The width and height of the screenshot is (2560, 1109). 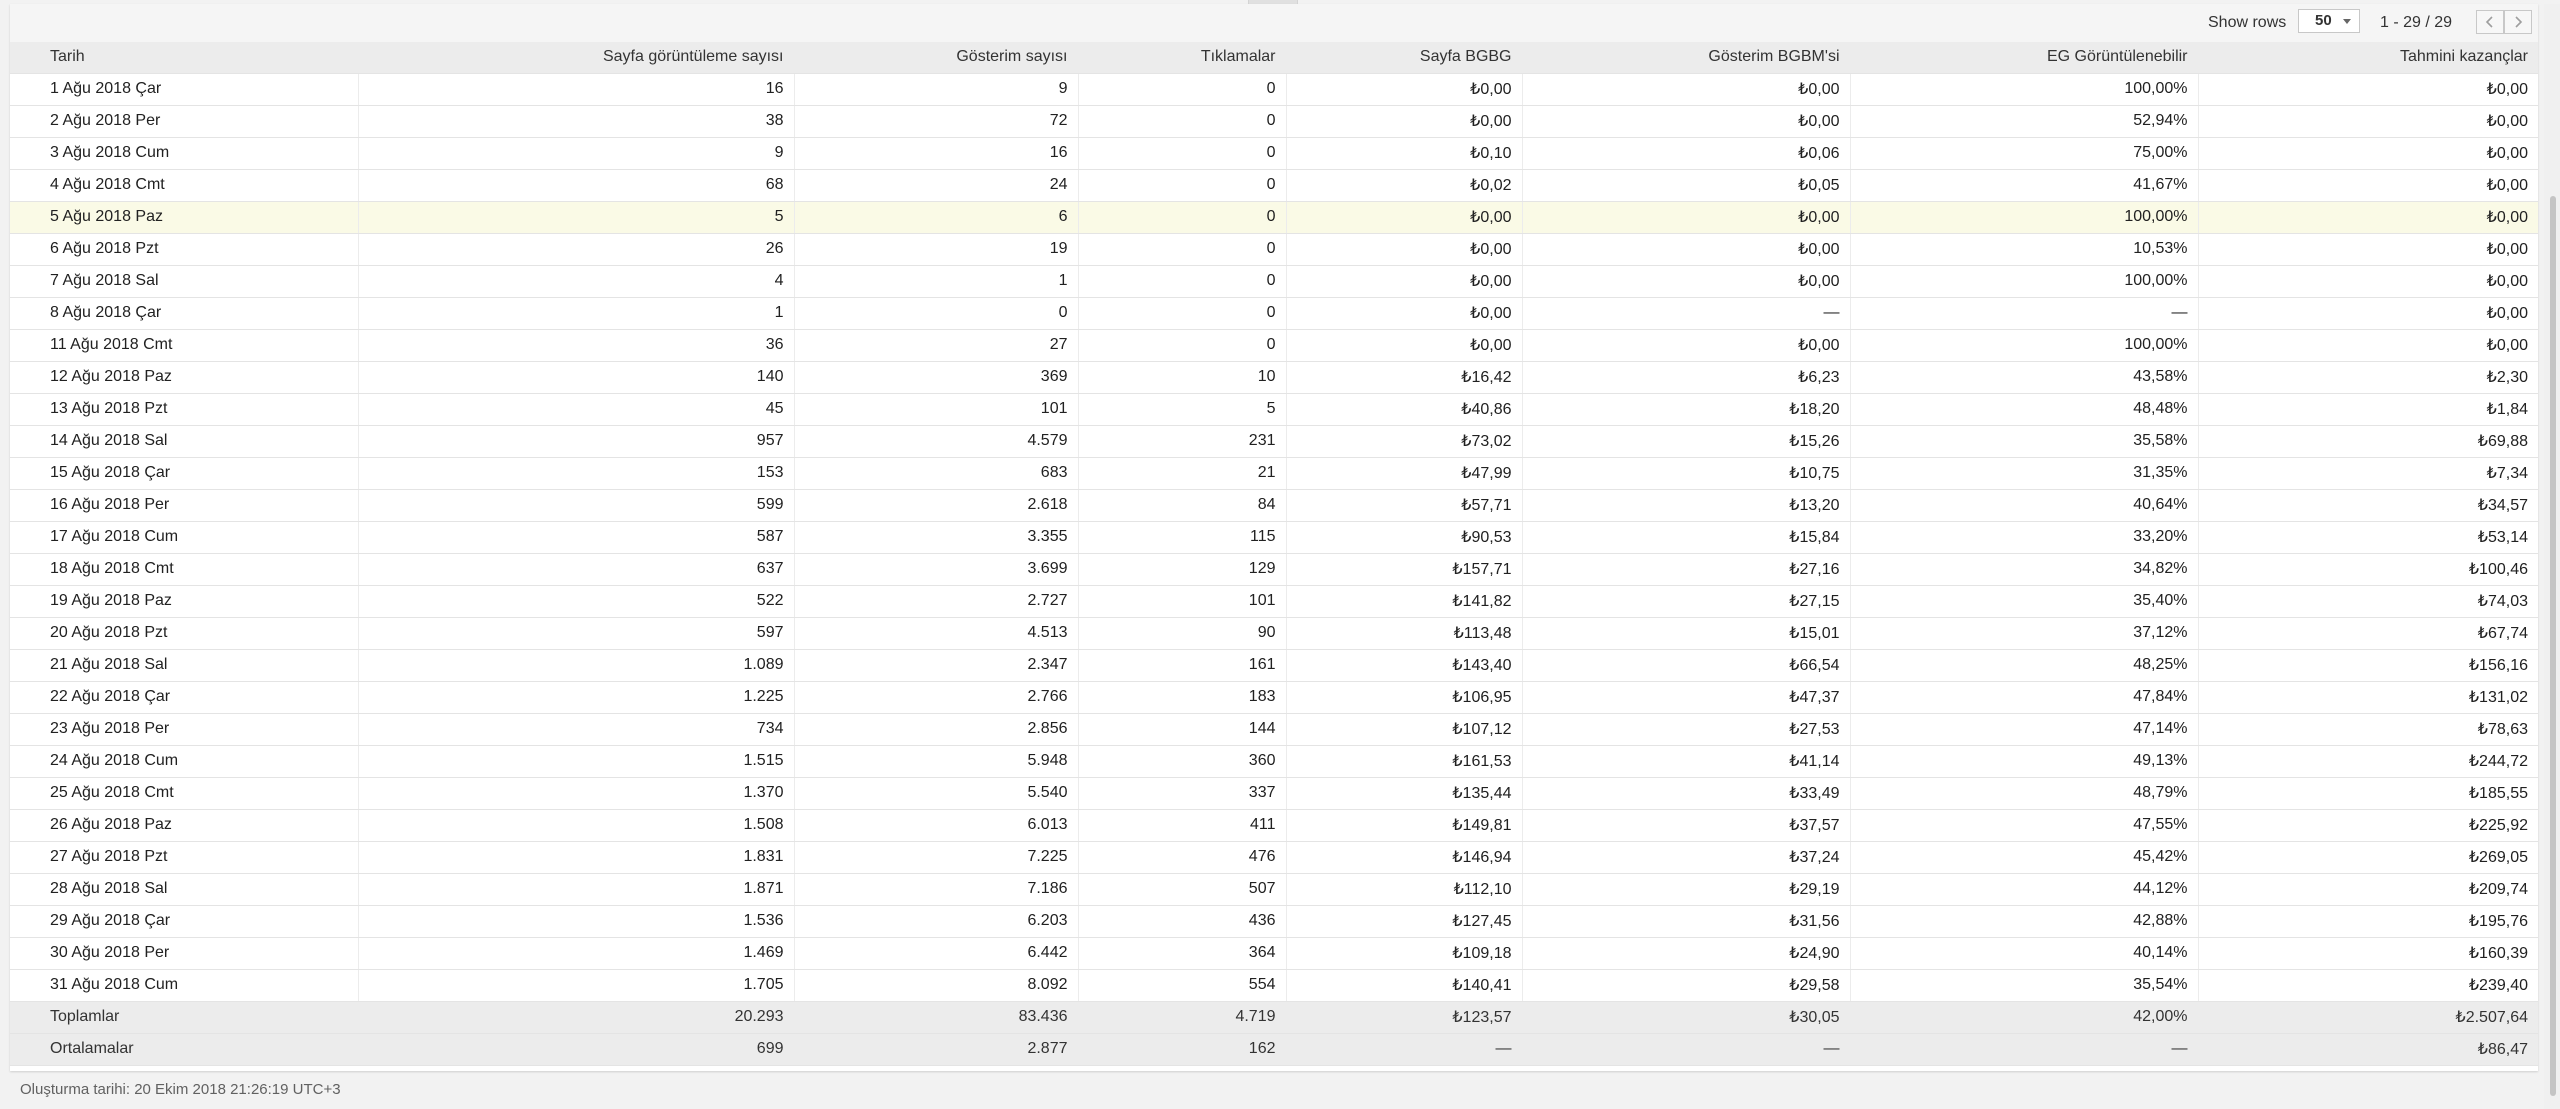 I want to click on cell-earnings: ₺74,03, so click(x=2368, y=601).